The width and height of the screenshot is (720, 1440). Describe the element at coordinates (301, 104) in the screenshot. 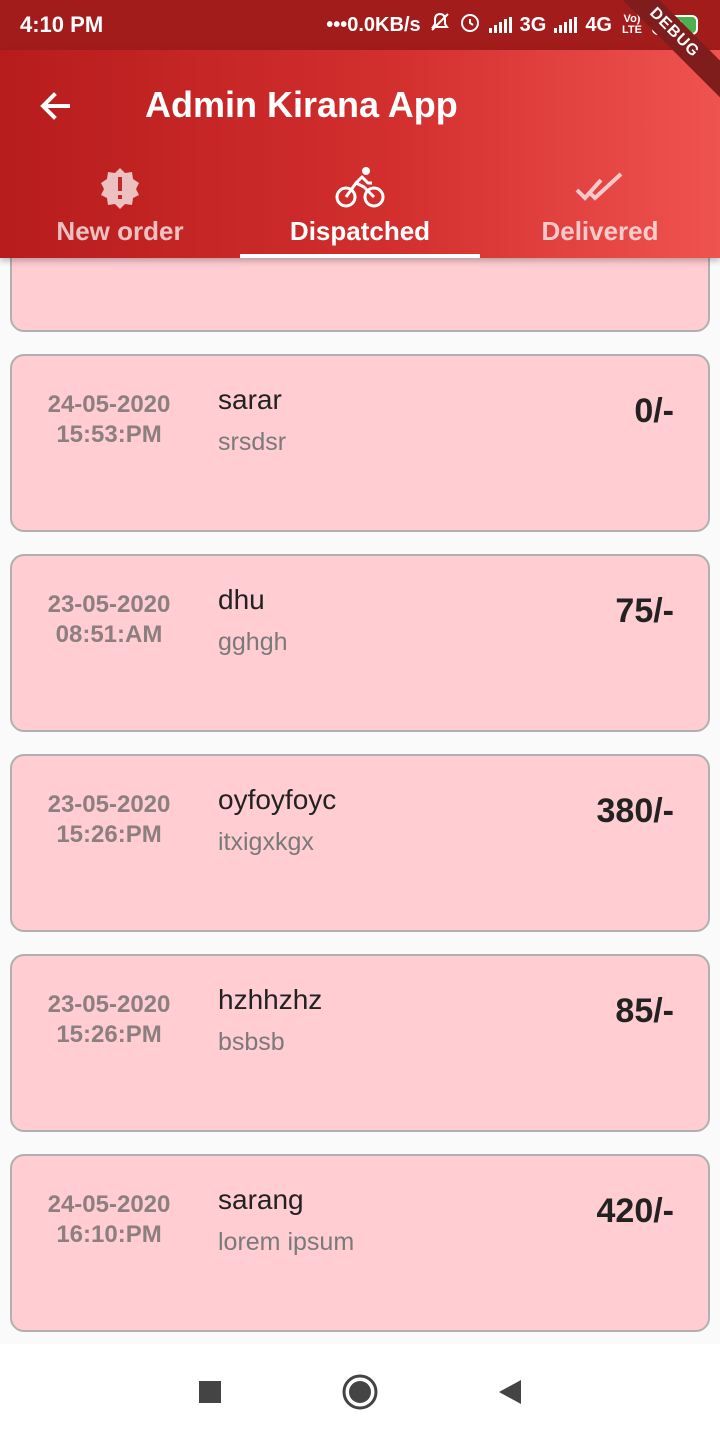

I see `page-title: Admin Kirana App` at that location.